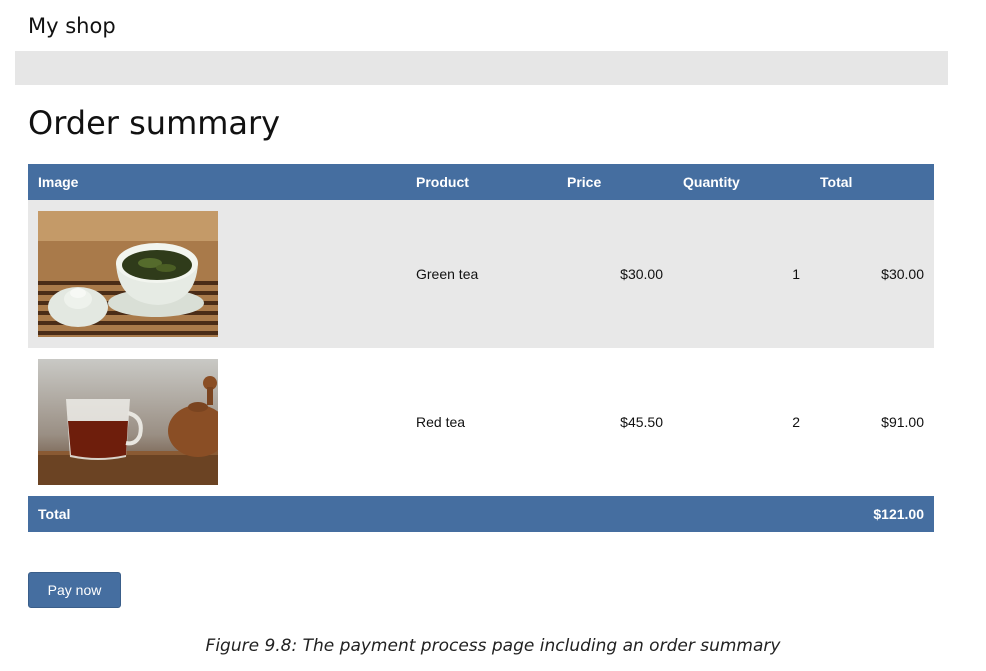 This screenshot has width=986, height=671. I want to click on column-header-quantity: Quantity, so click(711, 182).